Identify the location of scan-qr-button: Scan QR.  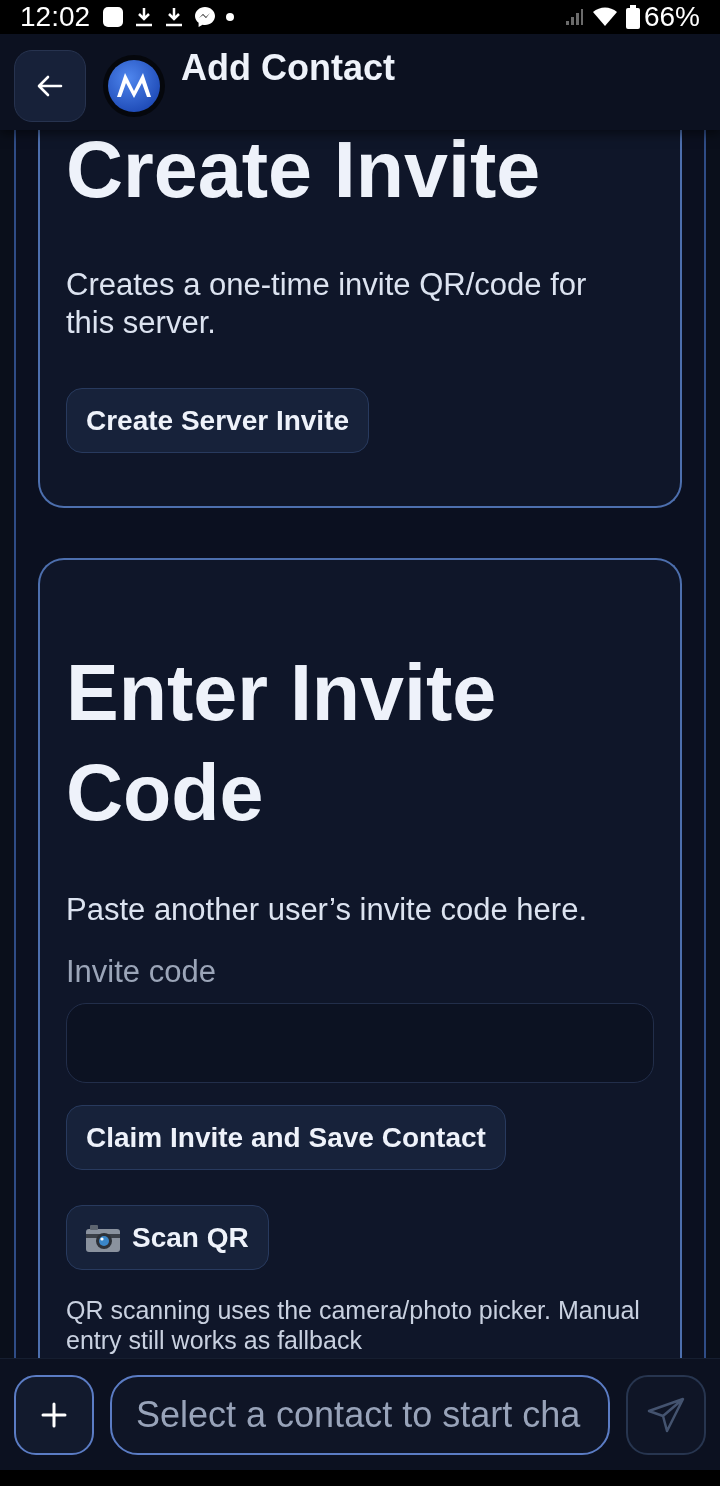
(167, 1237).